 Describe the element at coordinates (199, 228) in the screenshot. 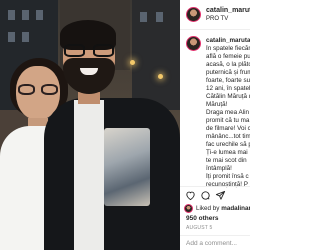

I see `post-date: AUGUST 5` at that location.